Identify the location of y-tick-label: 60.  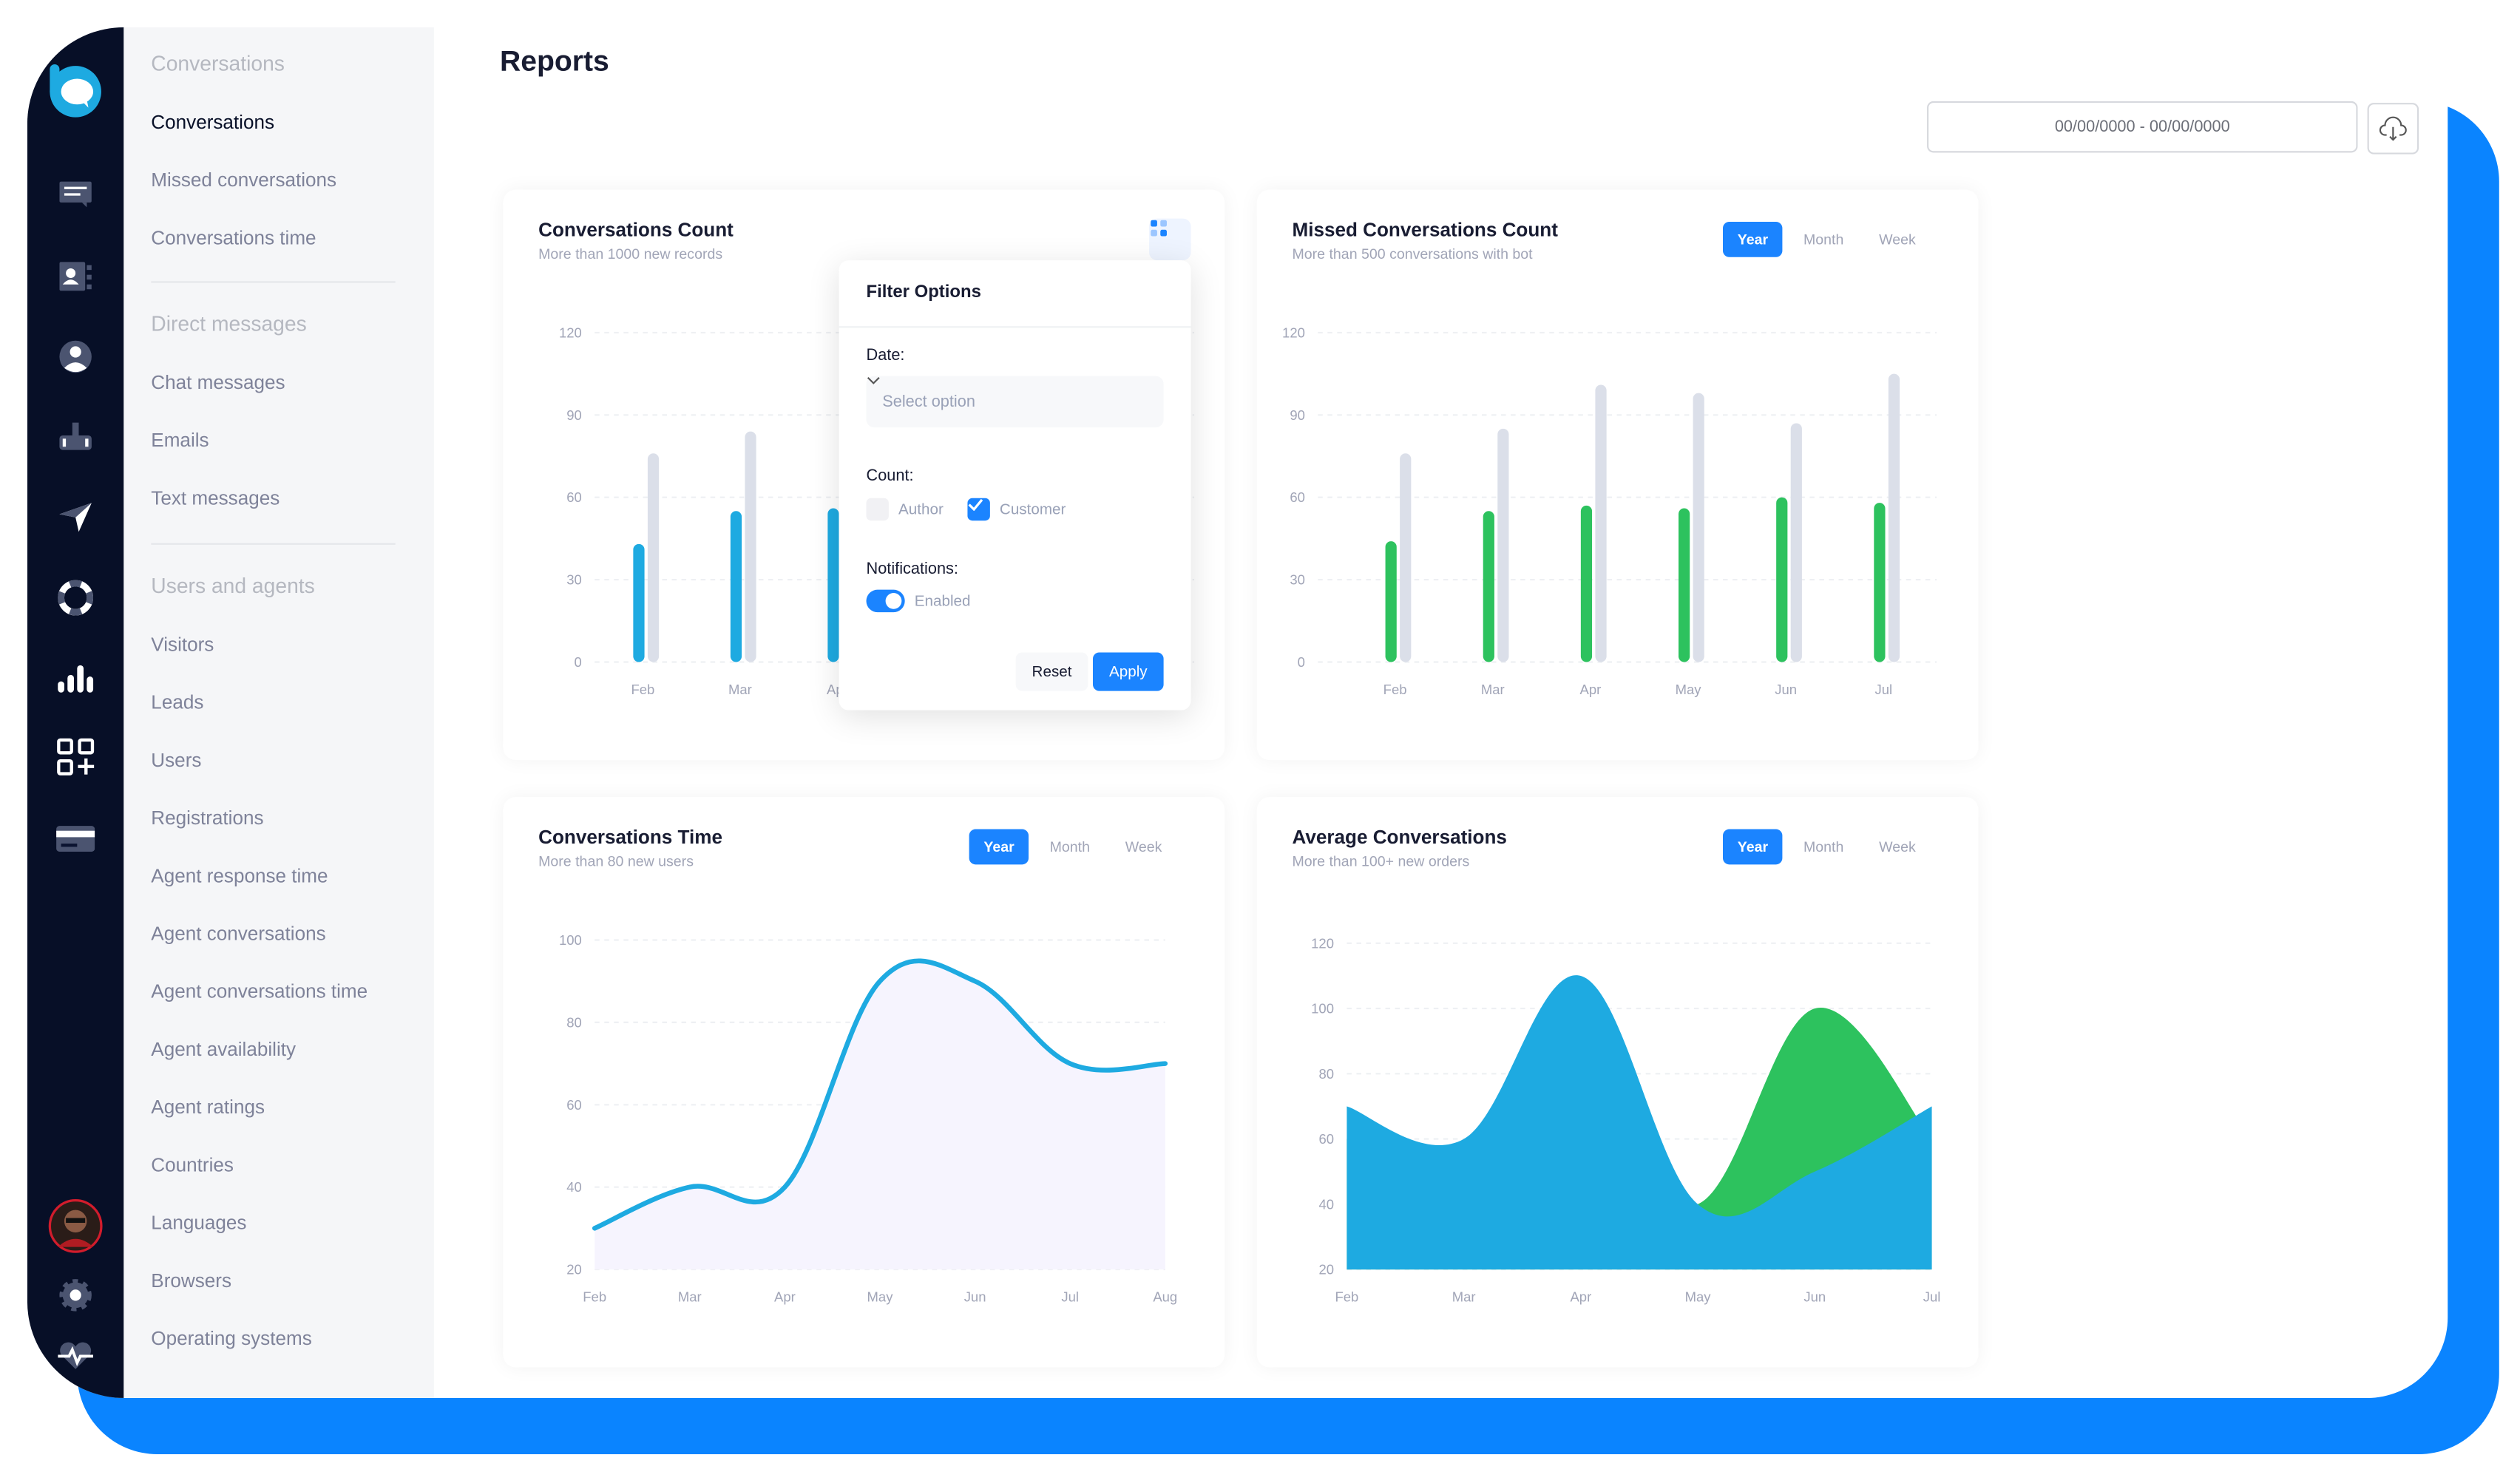
(574, 1105).